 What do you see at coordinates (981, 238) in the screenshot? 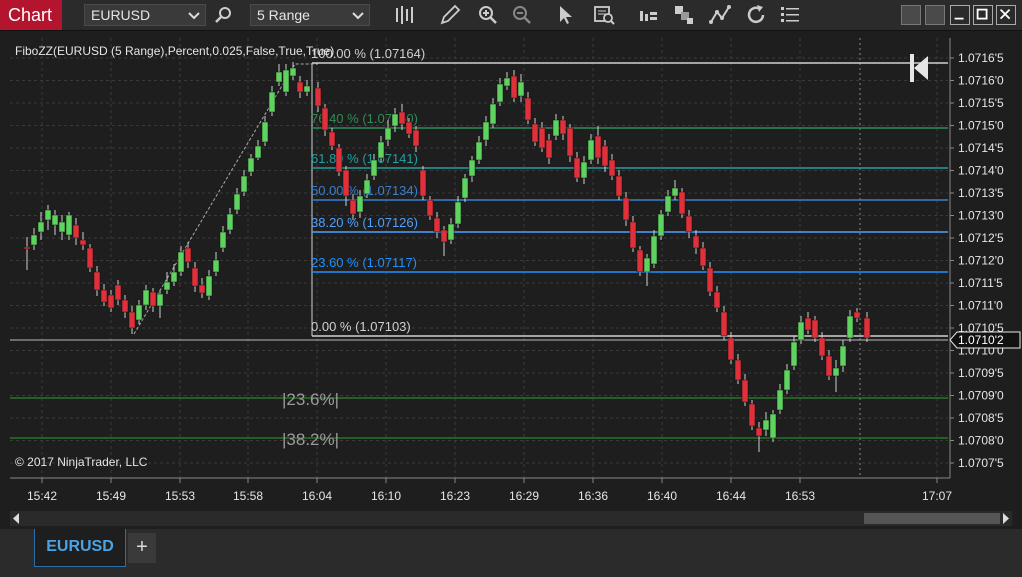
I see `price-tick-label: 1.0712'5` at bounding box center [981, 238].